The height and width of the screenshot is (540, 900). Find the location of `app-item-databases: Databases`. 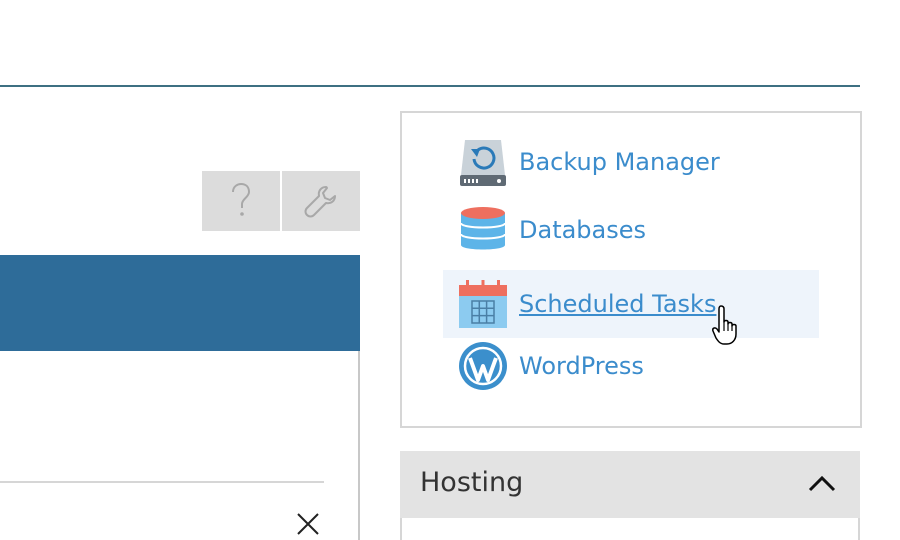

app-item-databases: Databases is located at coordinates (631, 230).